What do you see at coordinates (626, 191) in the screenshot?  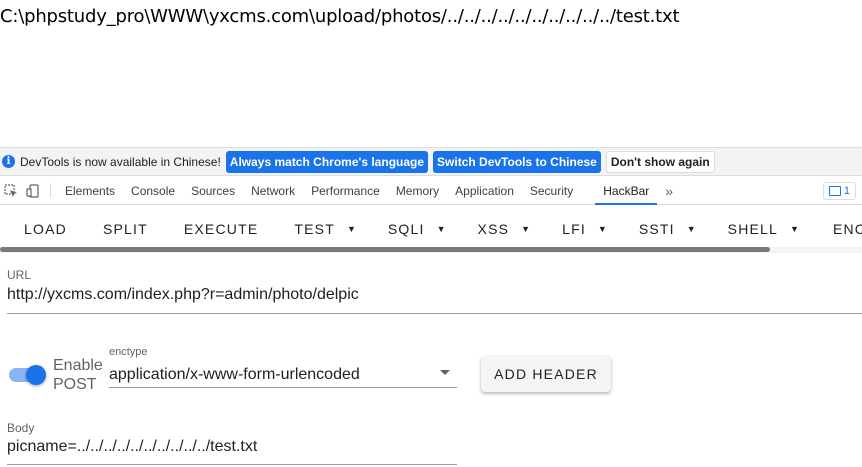 I see `tab-hackbar: HackBar` at bounding box center [626, 191].